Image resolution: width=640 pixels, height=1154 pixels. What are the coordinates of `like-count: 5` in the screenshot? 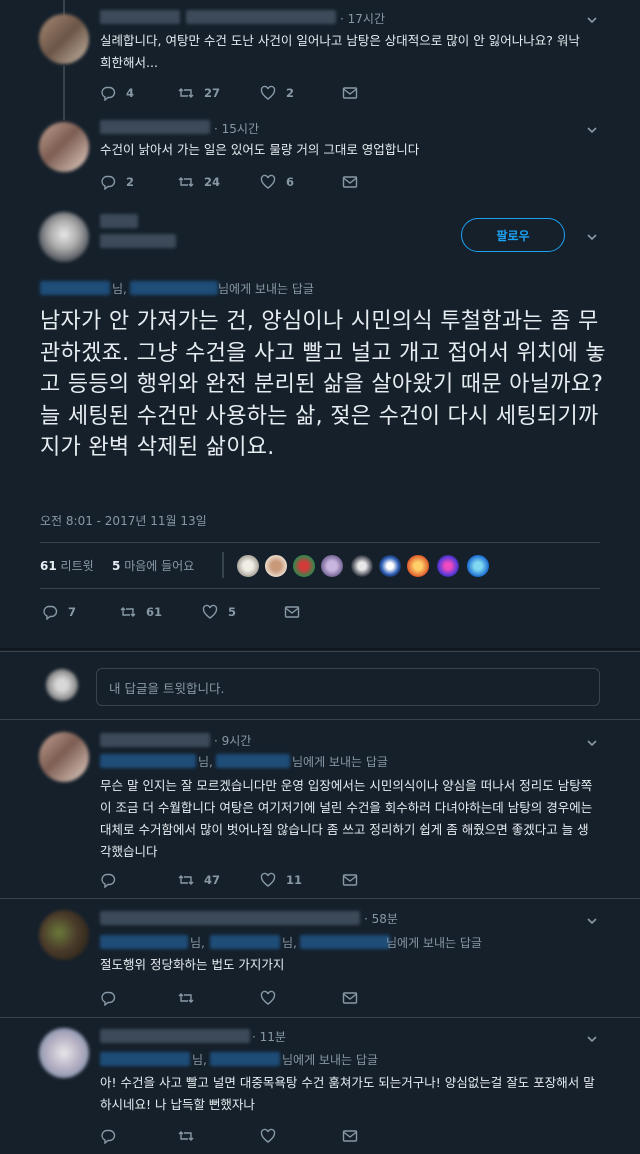 It's located at (232, 612).